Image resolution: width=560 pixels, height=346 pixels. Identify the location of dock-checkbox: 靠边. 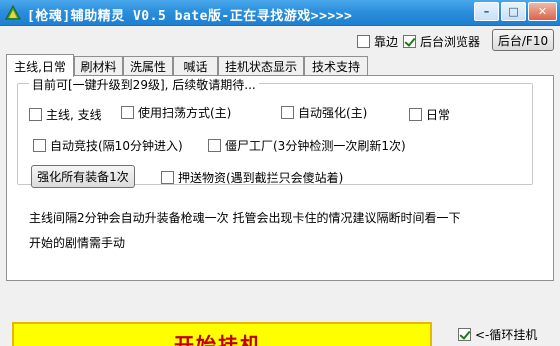
(377, 41).